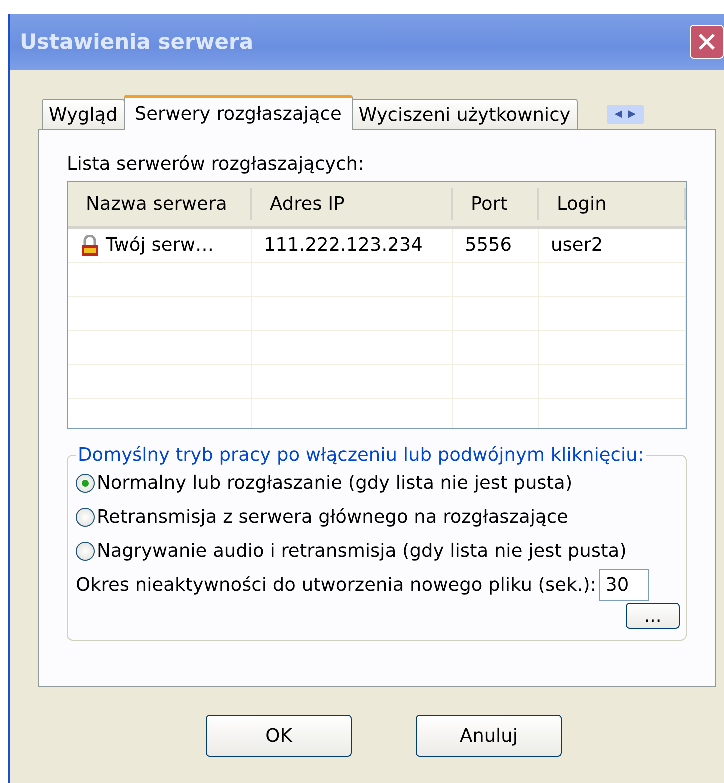 Image resolution: width=724 pixels, height=783 pixels. What do you see at coordinates (632, 114) in the screenshot?
I see `scroll-right-icon: ▶` at bounding box center [632, 114].